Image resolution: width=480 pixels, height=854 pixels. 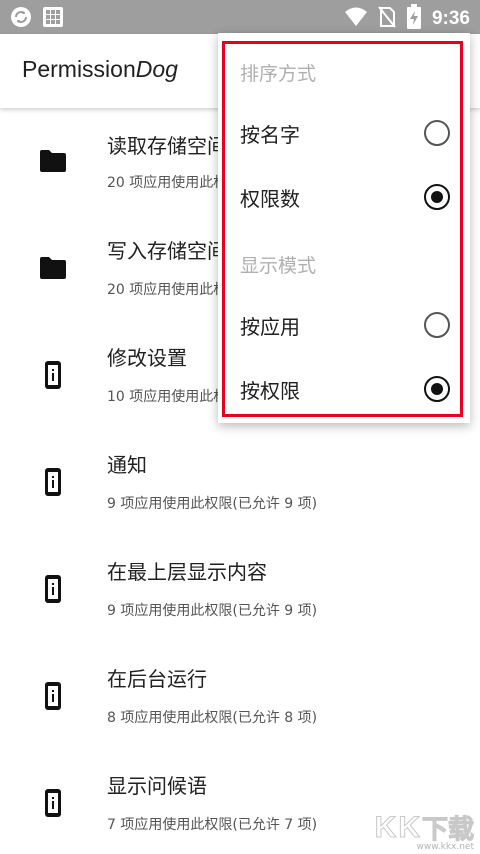 I want to click on permission-title: 读取存储空间, so click(x=167, y=146).